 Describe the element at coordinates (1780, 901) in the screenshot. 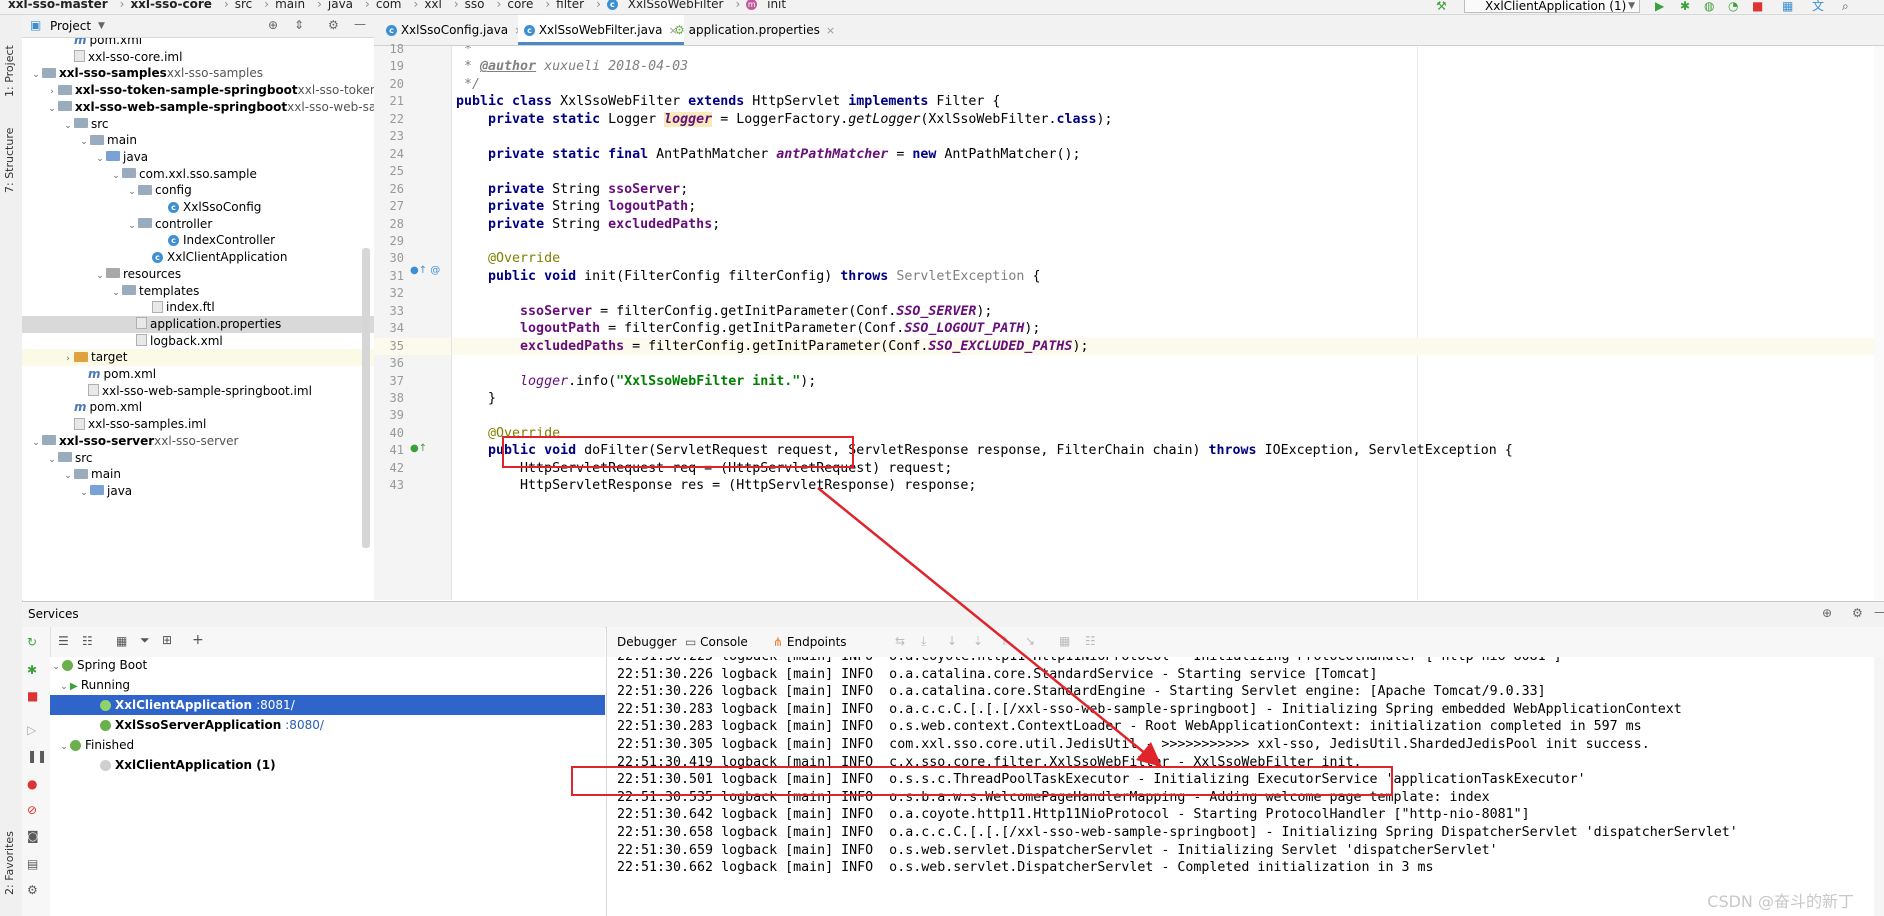

I see `watermark: CSDN @奋斗的新丁` at that location.